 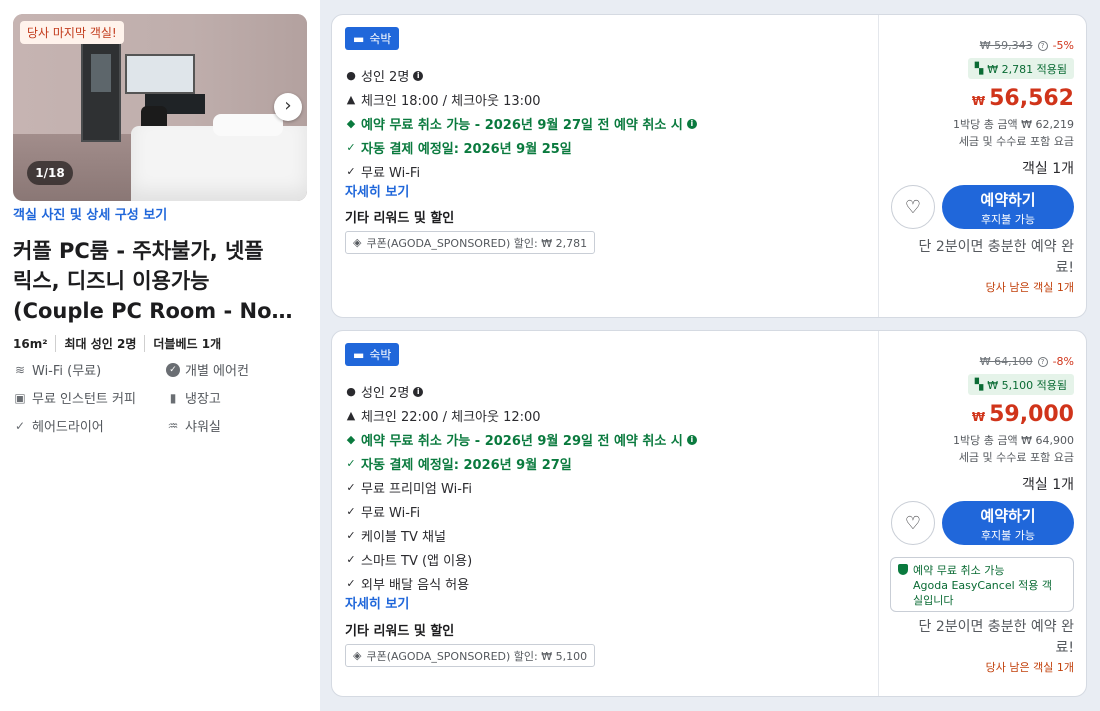 I want to click on auto-pay-row: ✓ 자동 결제 예정일: 2026년 9월 27일, so click(x=458, y=463).